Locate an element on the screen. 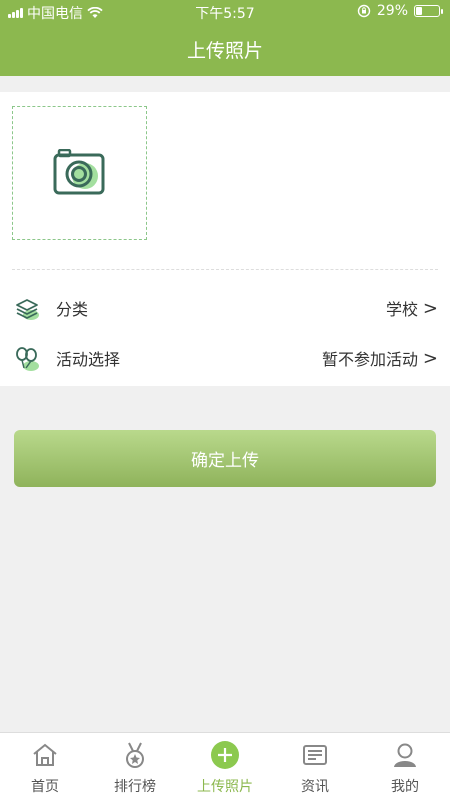 This screenshot has height=800, width=450. status-bar: 中国电信 下午5:57 29% is located at coordinates (225, 12).